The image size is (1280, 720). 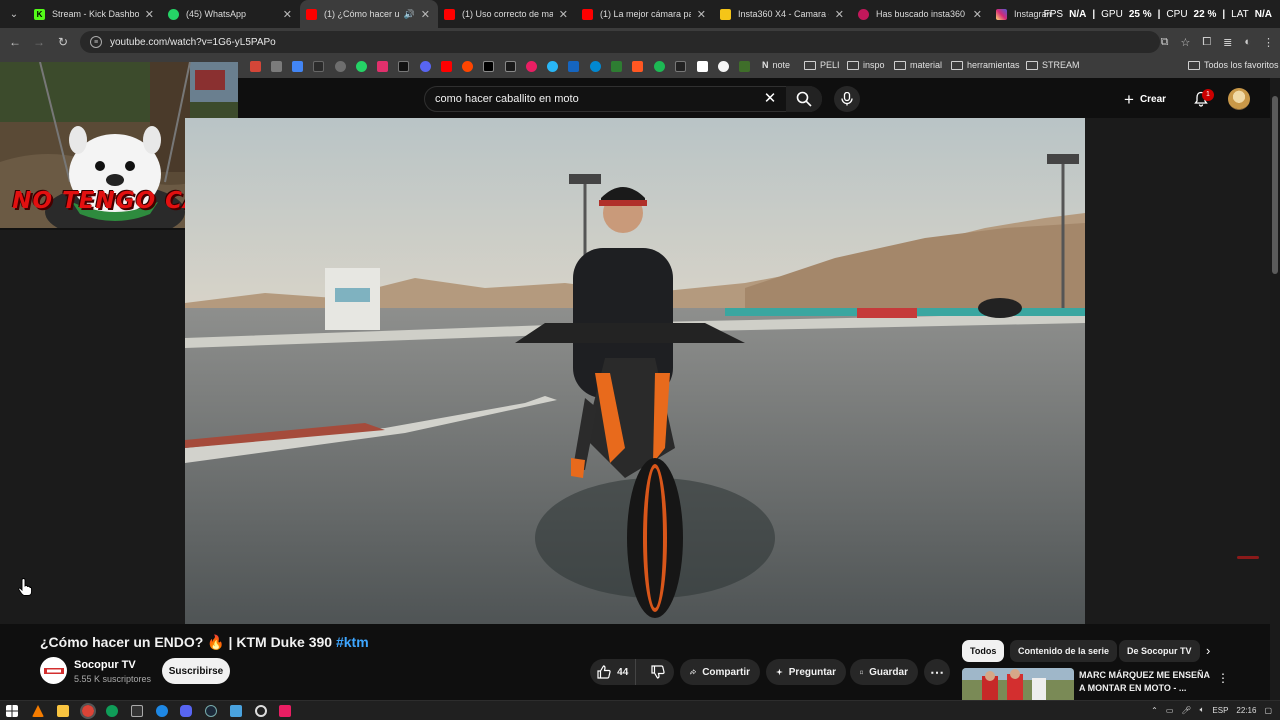 I want to click on vlc-icon, so click(x=38, y=711).